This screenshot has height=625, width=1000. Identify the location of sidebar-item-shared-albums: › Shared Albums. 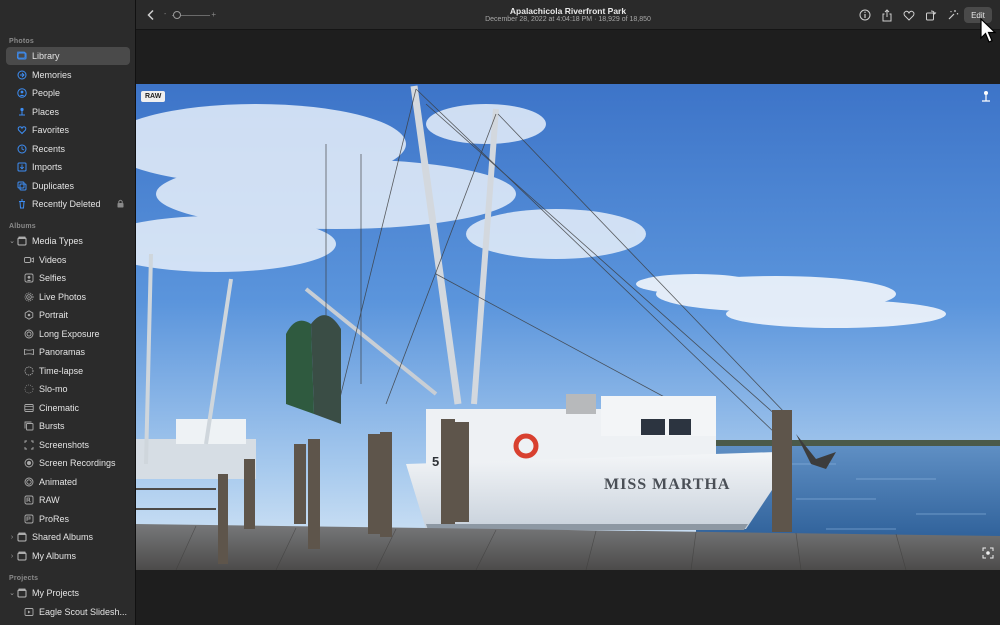
(68, 537).